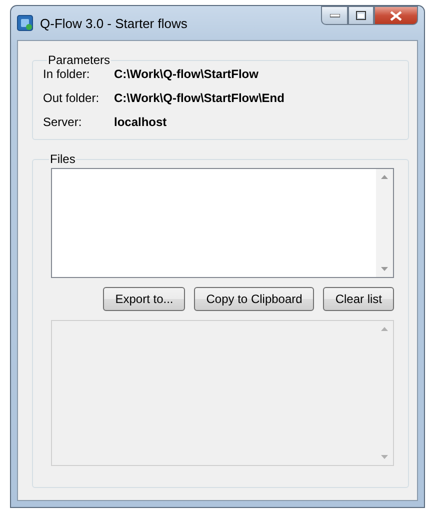  I want to click on minimize-button, so click(334, 15).